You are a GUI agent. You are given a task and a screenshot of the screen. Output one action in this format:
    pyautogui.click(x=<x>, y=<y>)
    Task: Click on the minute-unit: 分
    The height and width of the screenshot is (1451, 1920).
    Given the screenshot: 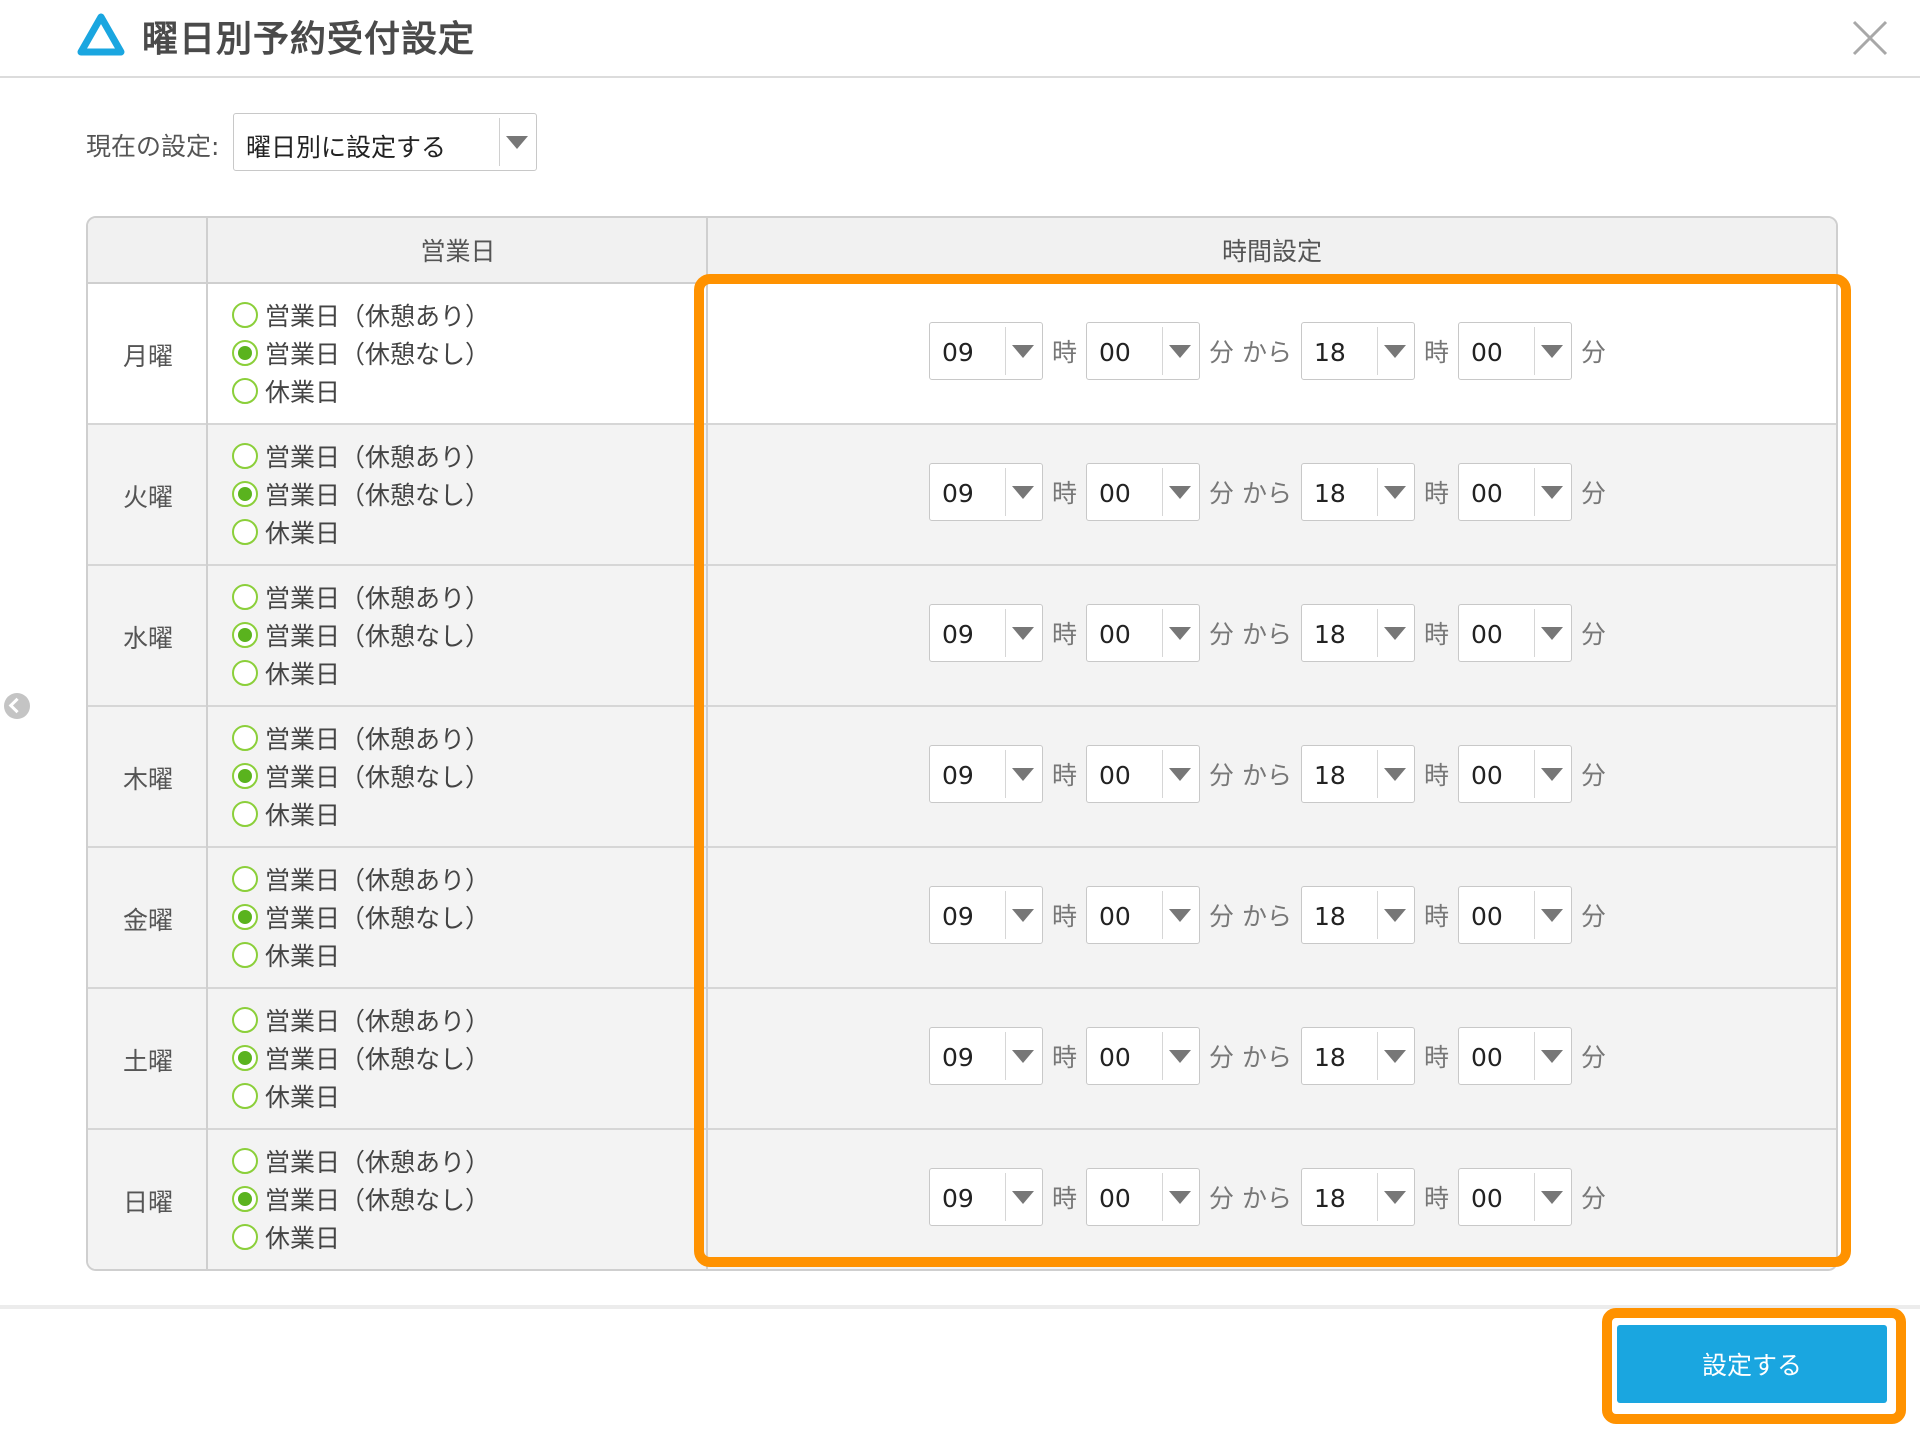 What is the action you would take?
    pyautogui.click(x=1593, y=352)
    